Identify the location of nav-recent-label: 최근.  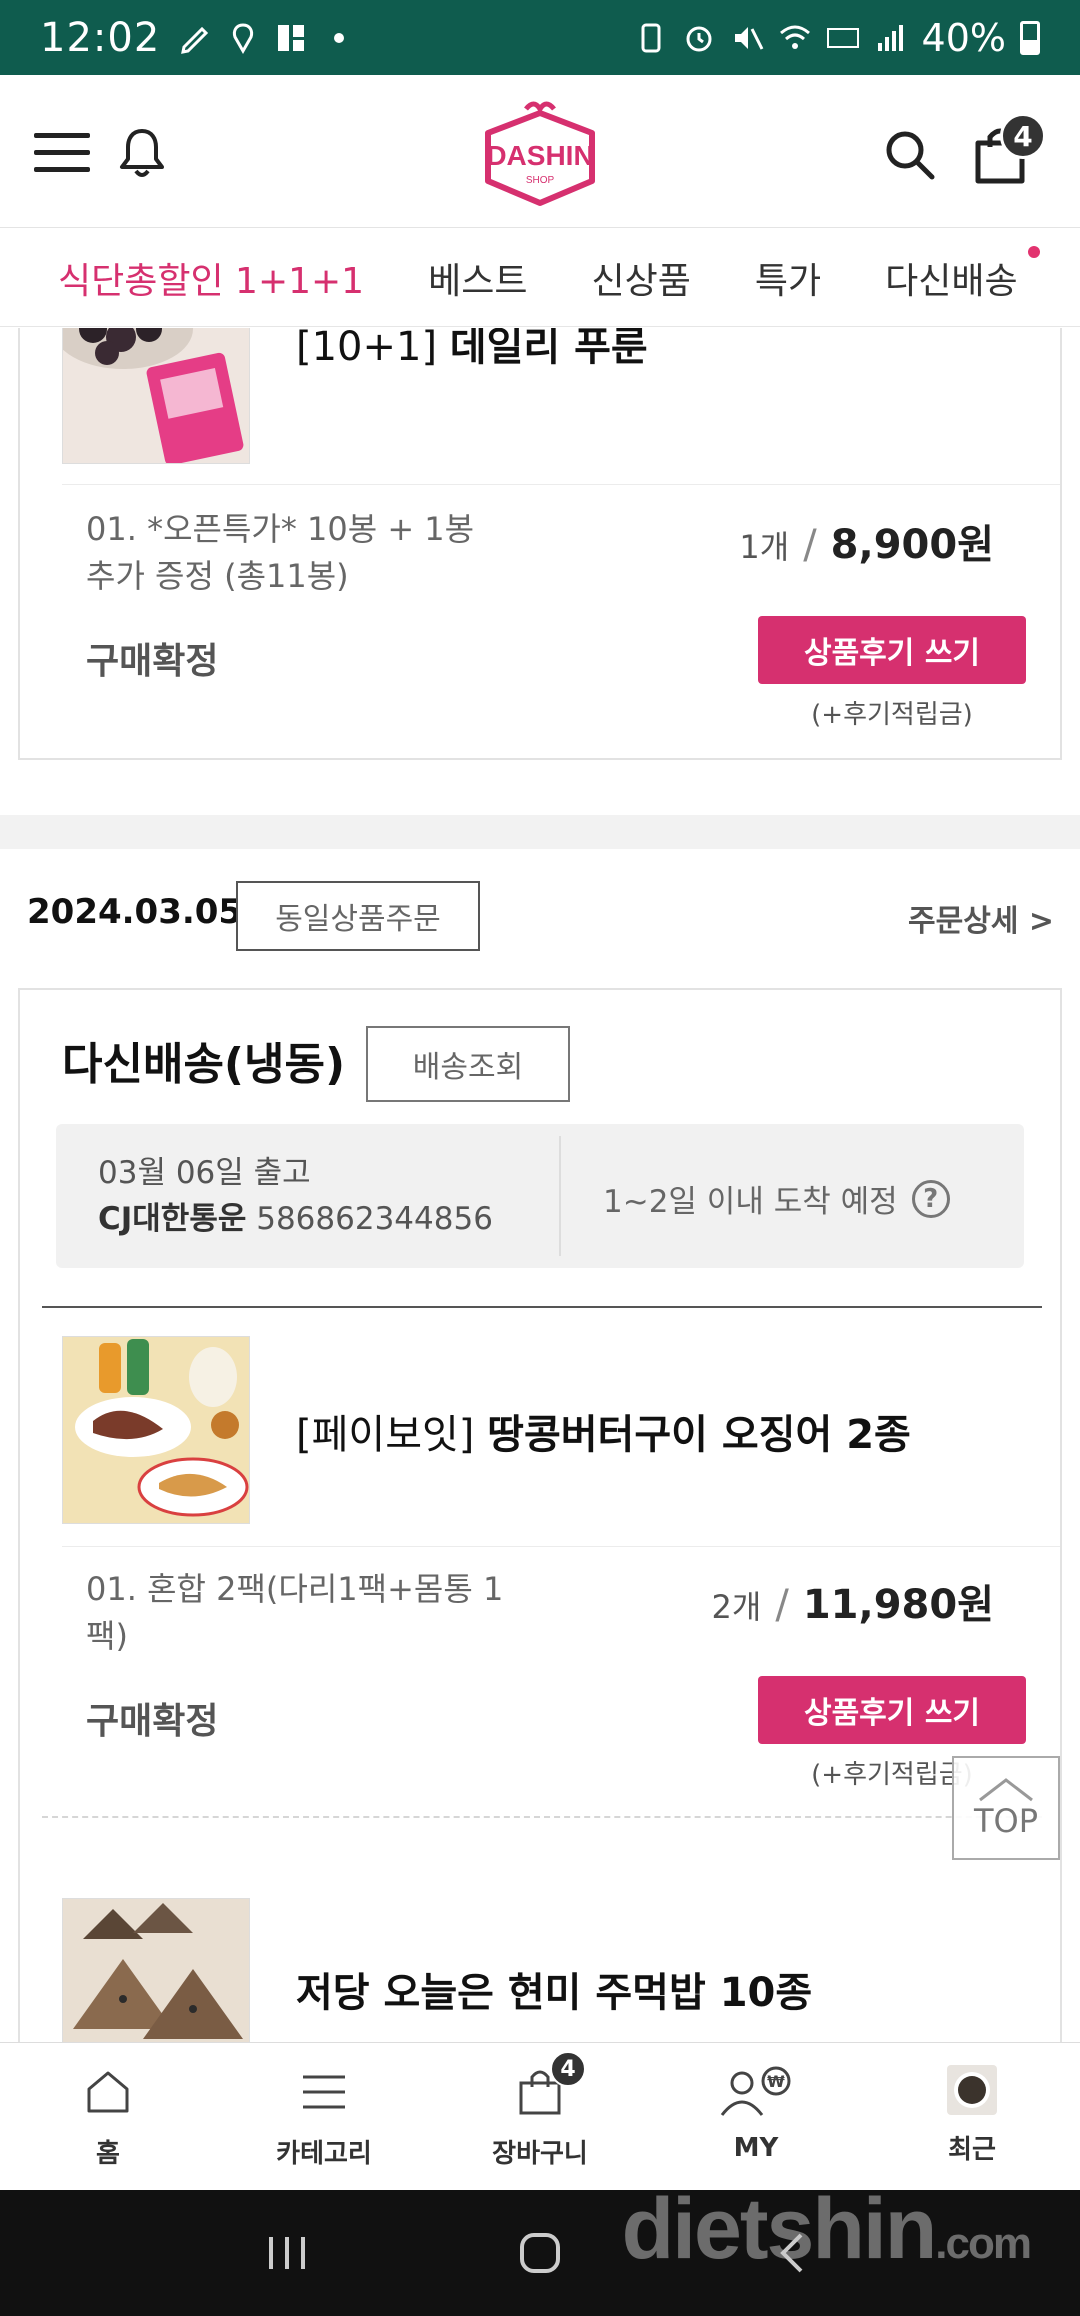
(972, 2150).